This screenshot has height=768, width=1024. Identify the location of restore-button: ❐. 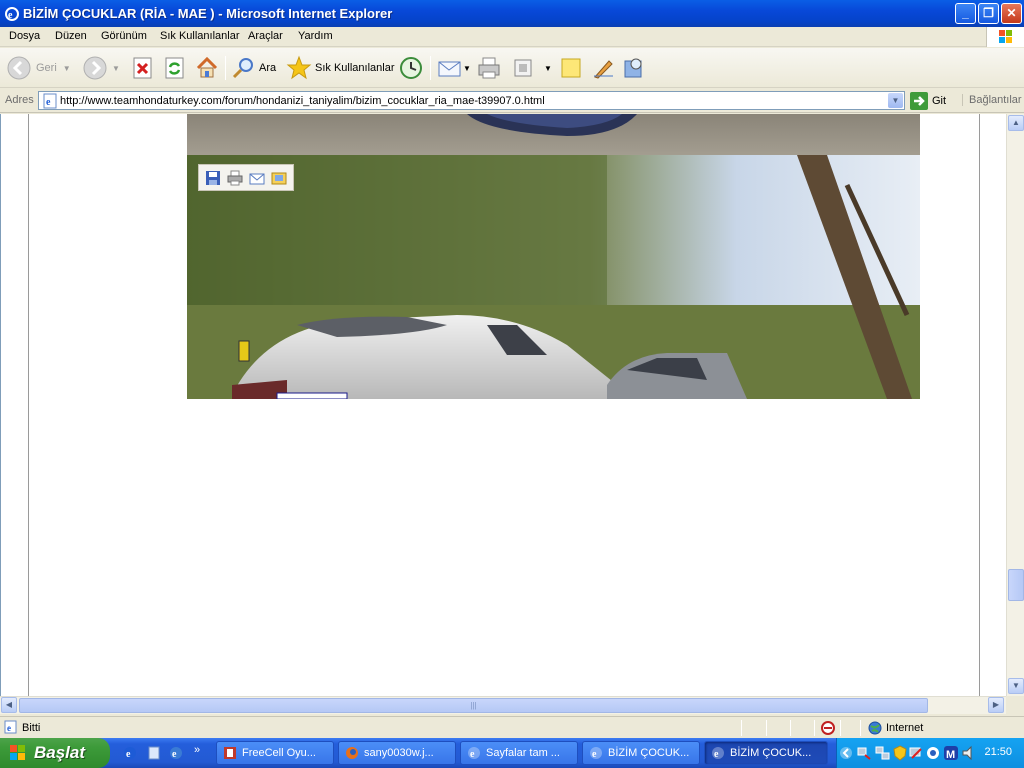
(988, 13).